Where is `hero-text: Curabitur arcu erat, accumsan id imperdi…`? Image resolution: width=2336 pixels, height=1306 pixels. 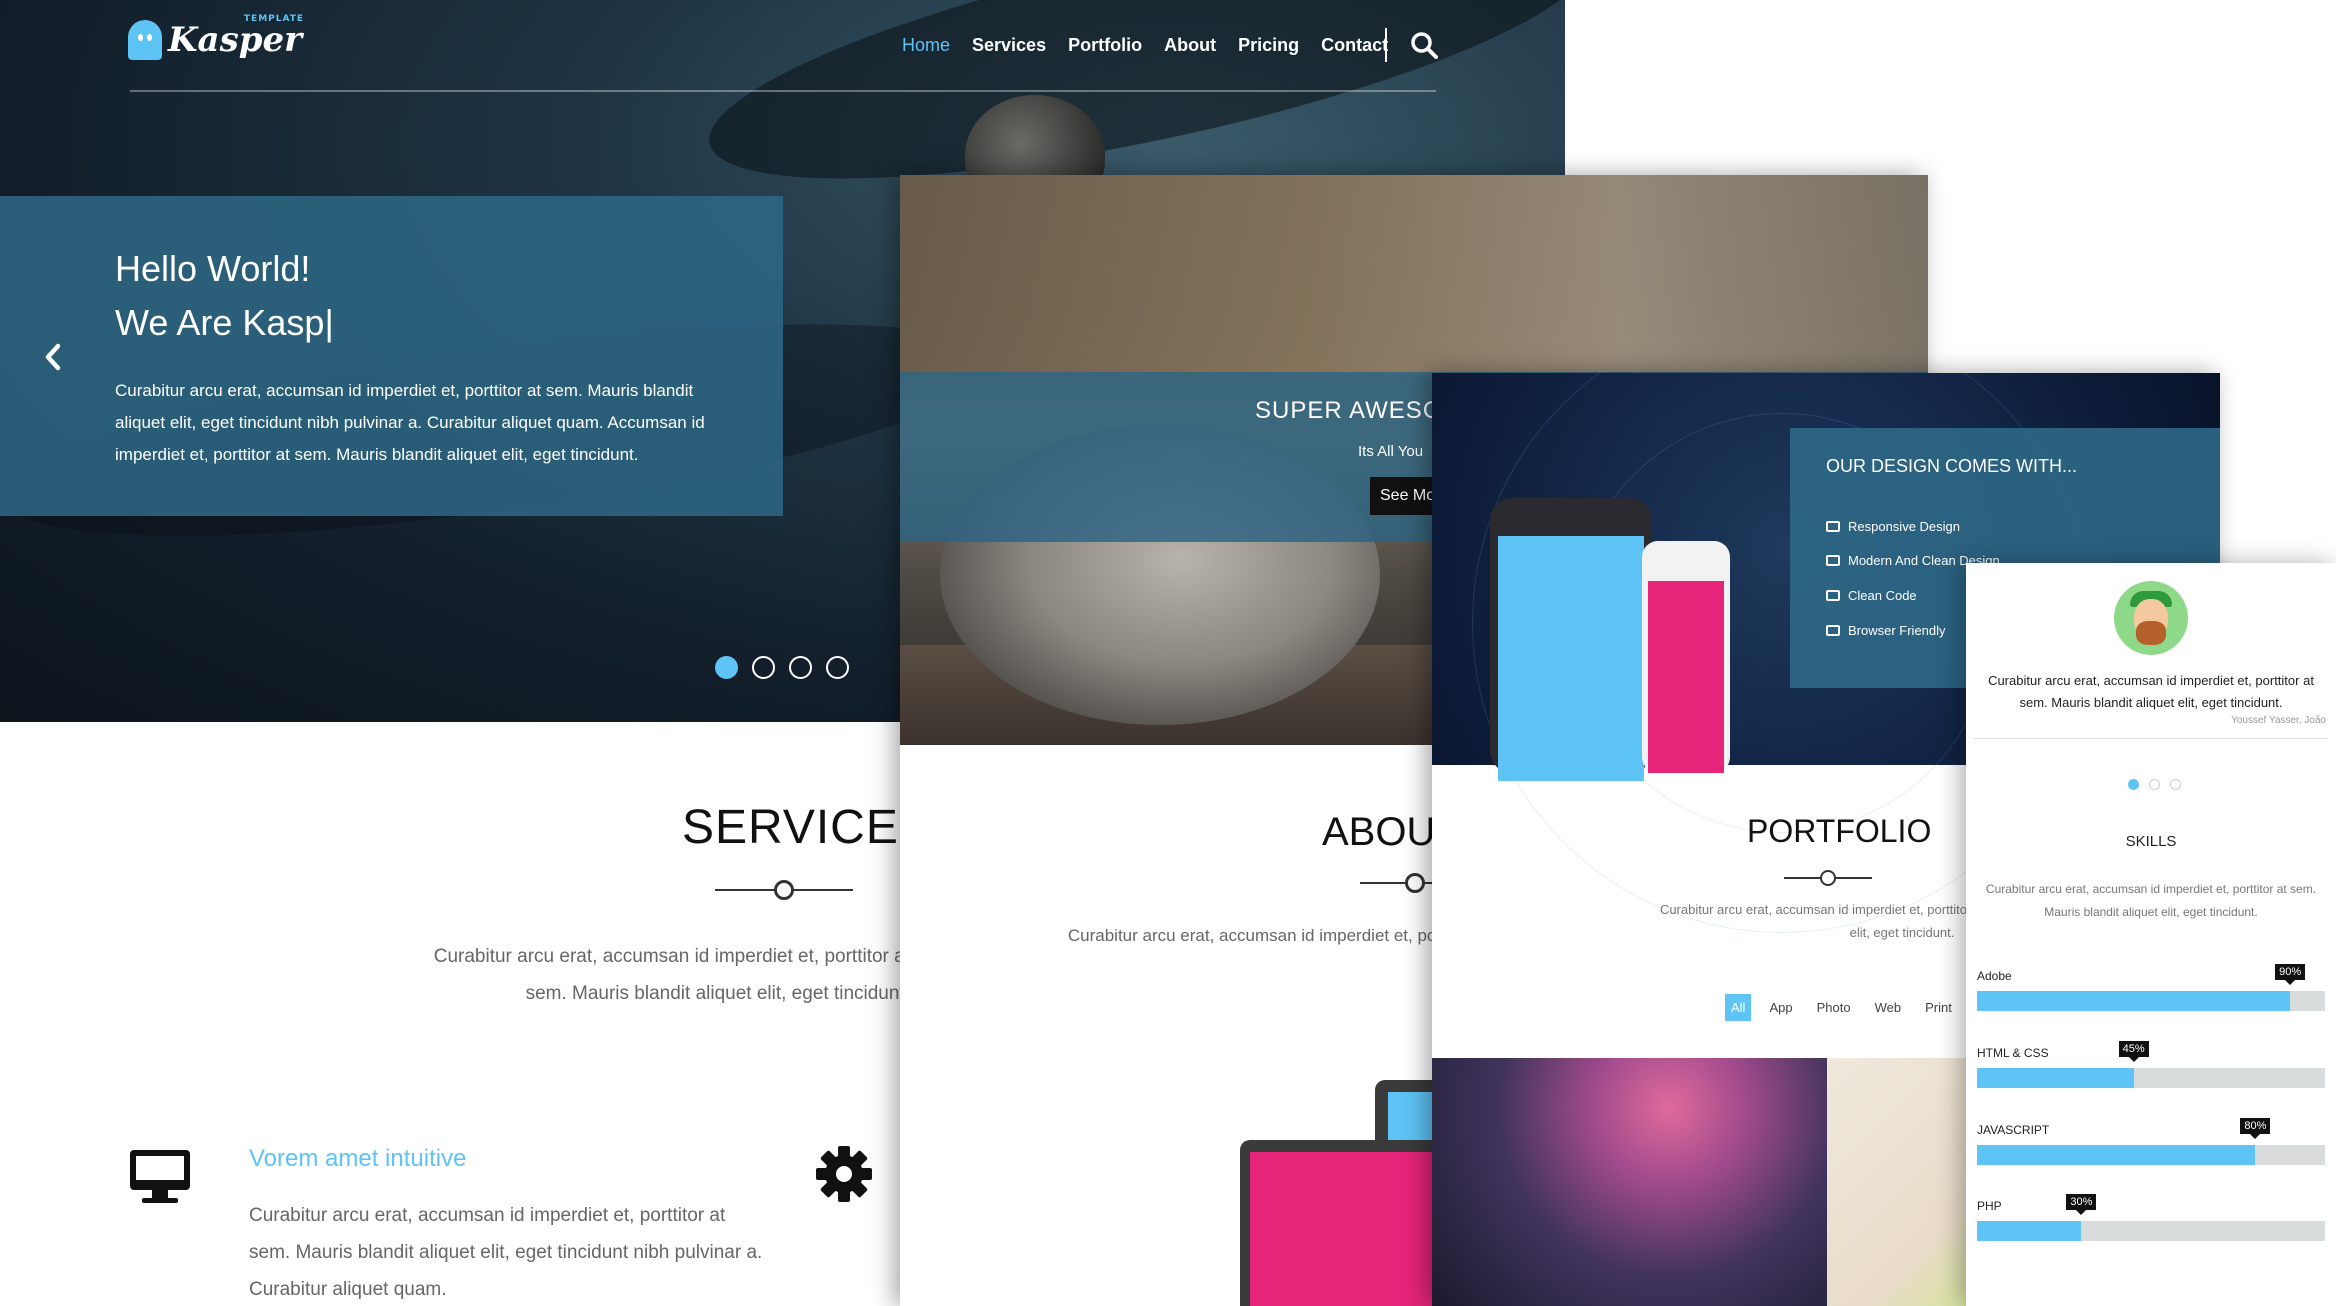 hero-text: Curabitur arcu erat, accumsan id imperdi… is located at coordinates (410, 422).